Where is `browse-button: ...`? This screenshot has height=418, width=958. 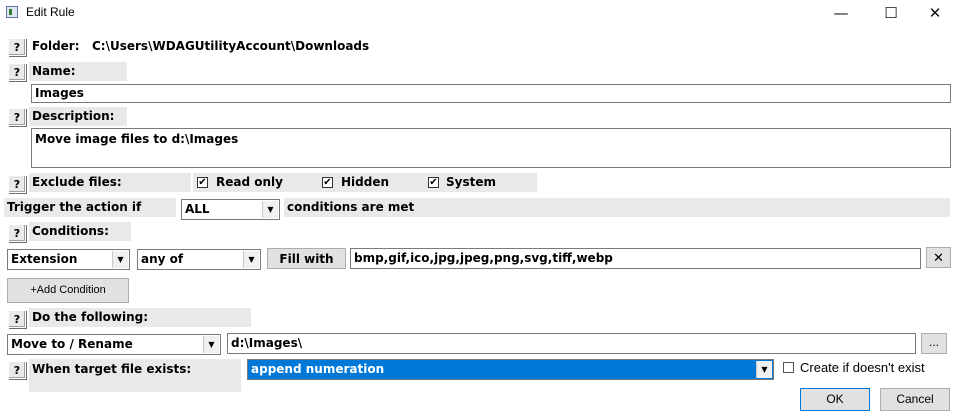 browse-button: ... is located at coordinates (934, 343).